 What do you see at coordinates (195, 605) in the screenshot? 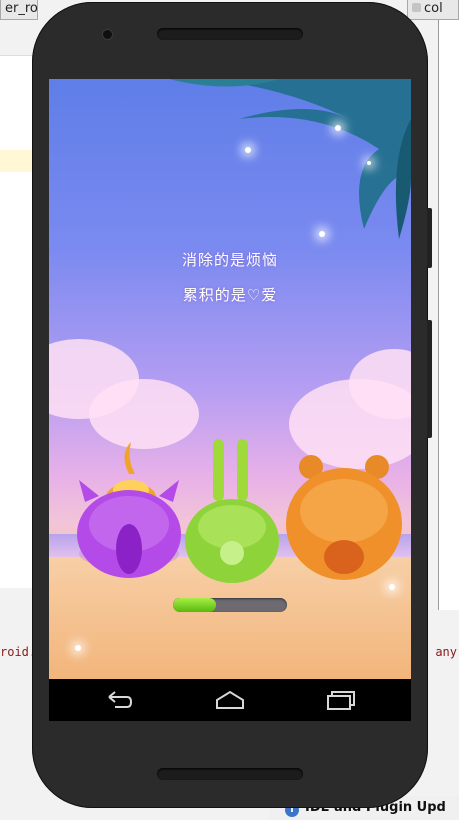
I see `loading-progress-fill` at bounding box center [195, 605].